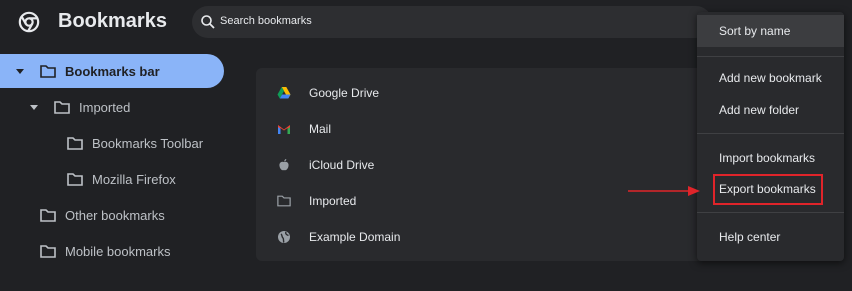 The height and width of the screenshot is (291, 852). What do you see at coordinates (491, 93) in the screenshot?
I see `list-item: Google Drive` at bounding box center [491, 93].